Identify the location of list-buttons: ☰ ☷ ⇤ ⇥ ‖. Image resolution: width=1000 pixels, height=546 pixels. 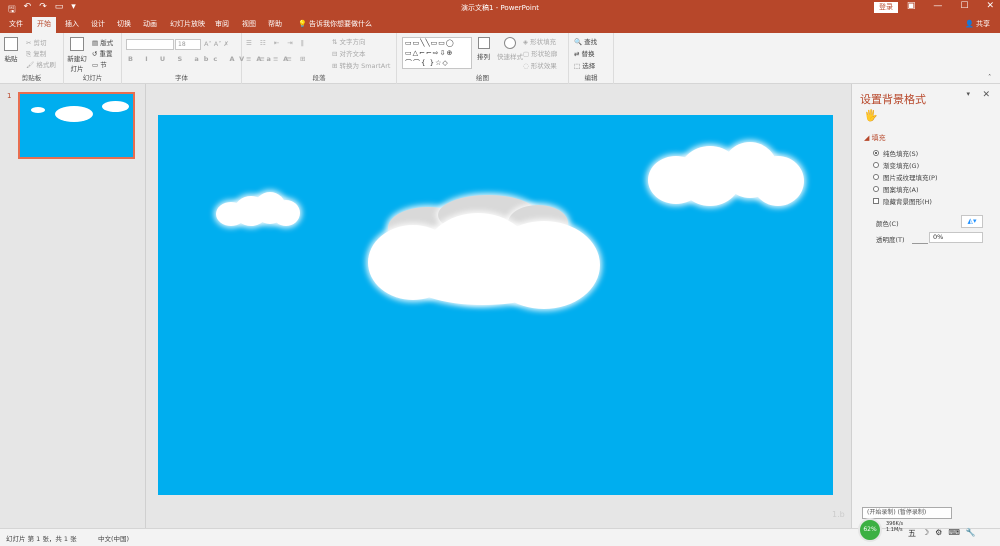
(276, 43).